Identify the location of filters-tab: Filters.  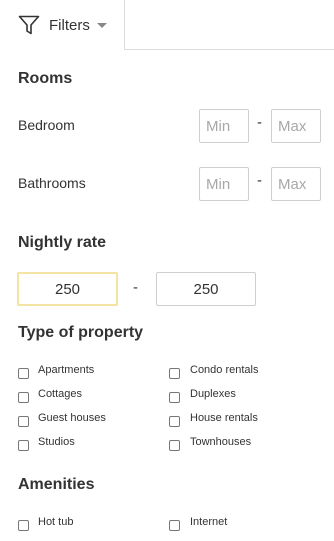
(62, 25).